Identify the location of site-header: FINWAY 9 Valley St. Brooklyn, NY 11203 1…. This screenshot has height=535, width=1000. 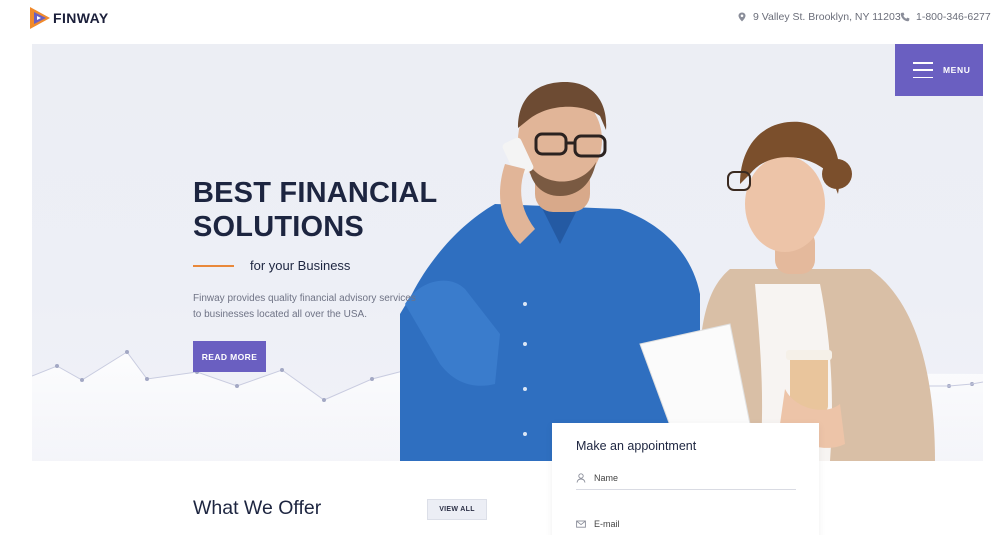
(500, 22).